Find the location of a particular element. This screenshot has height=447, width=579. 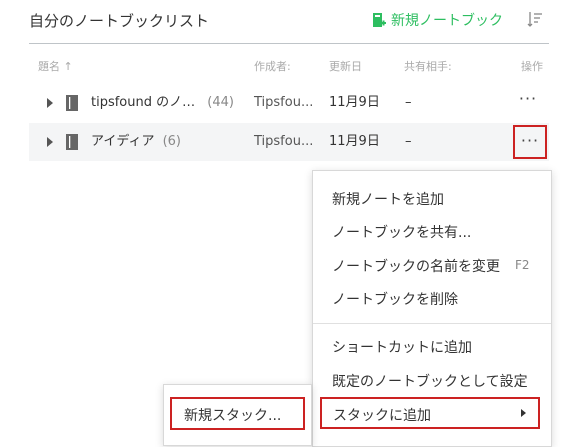

rename-shortcut: F2 is located at coordinates (522, 265).